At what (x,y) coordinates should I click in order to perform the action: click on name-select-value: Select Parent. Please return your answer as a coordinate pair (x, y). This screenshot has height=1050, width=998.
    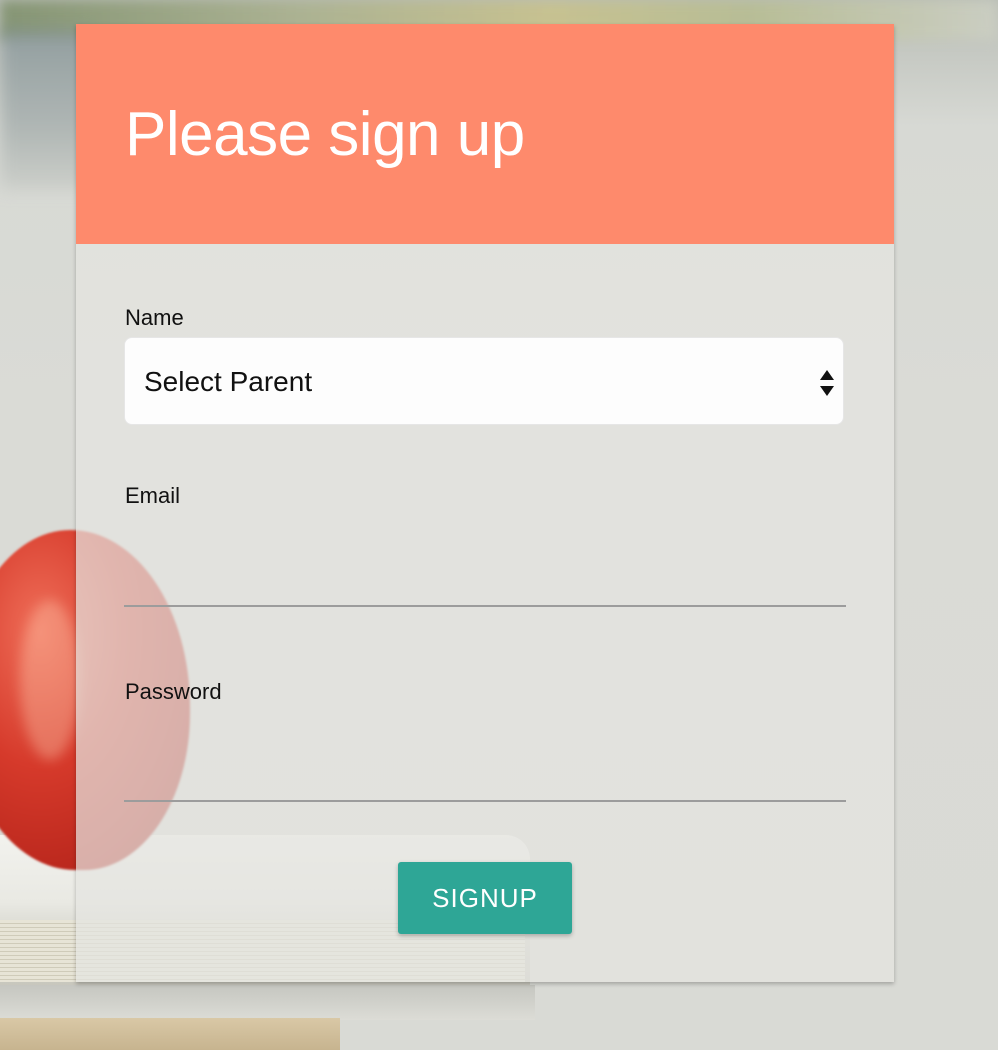
    Looking at the image, I should click on (228, 381).